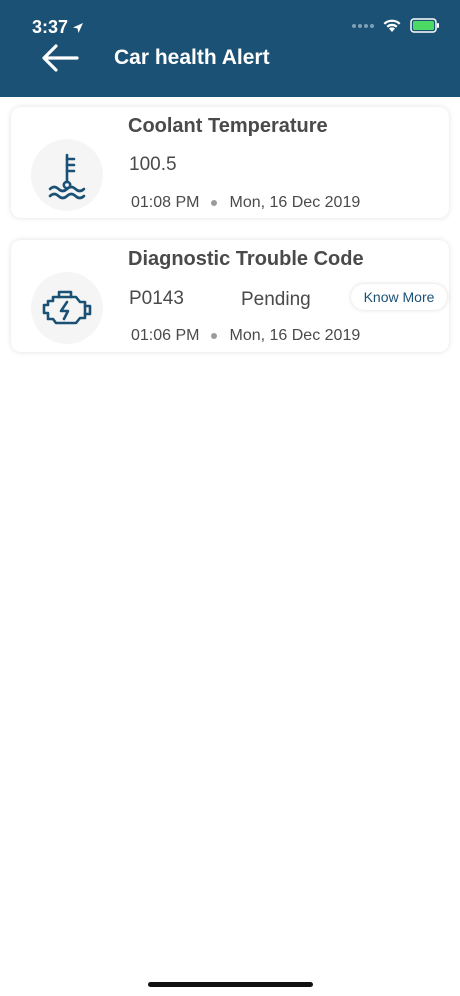  I want to click on engine-check-icon, so click(67, 307).